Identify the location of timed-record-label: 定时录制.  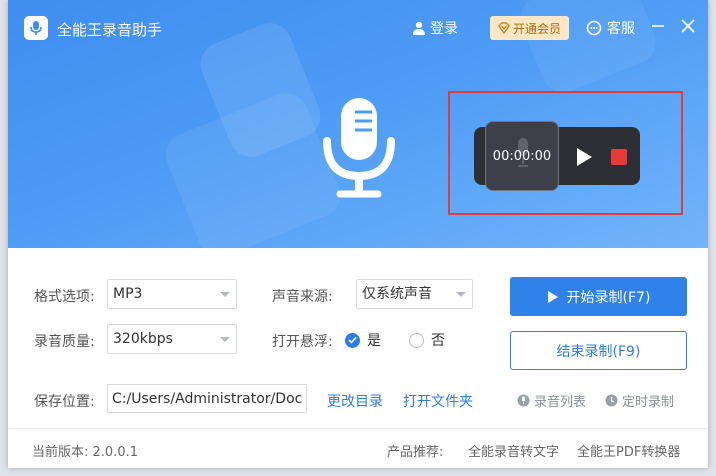
(648, 402).